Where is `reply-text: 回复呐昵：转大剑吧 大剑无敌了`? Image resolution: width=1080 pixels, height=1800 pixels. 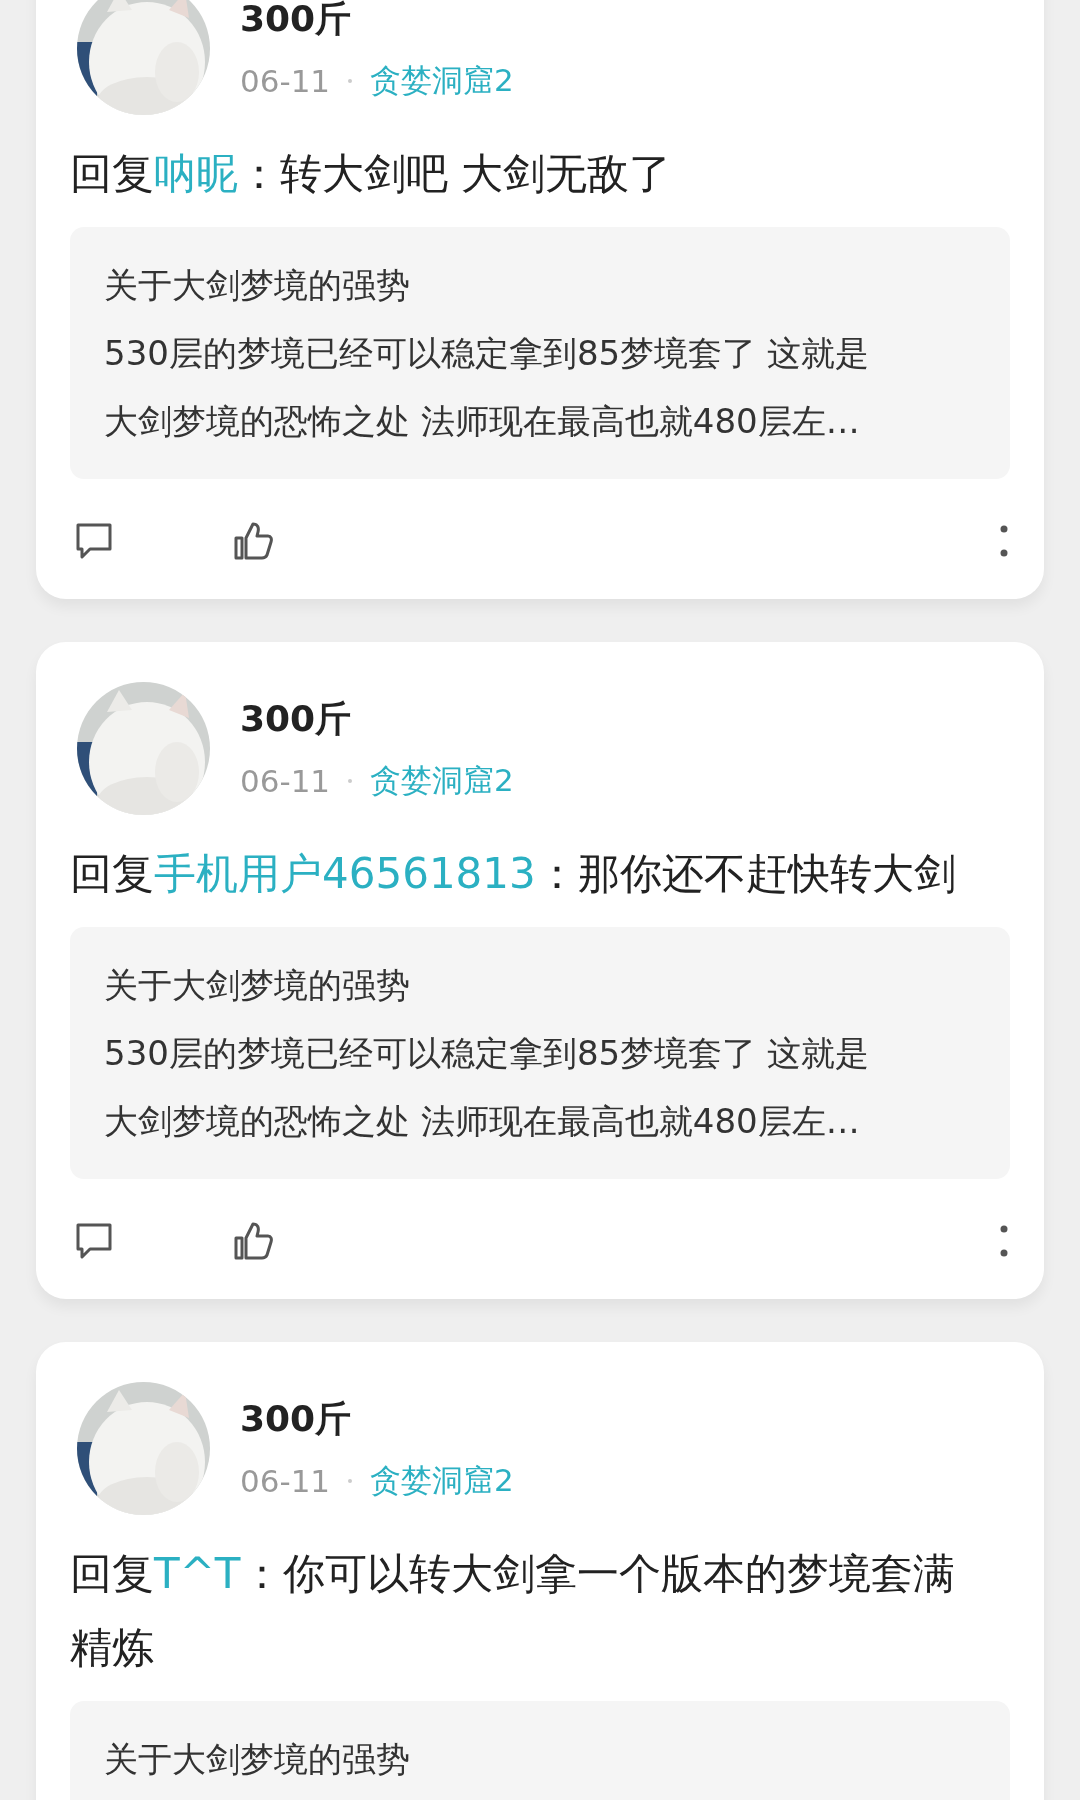 reply-text: 回复呐昵：转大剑吧 大剑无敌了 is located at coordinates (371, 174).